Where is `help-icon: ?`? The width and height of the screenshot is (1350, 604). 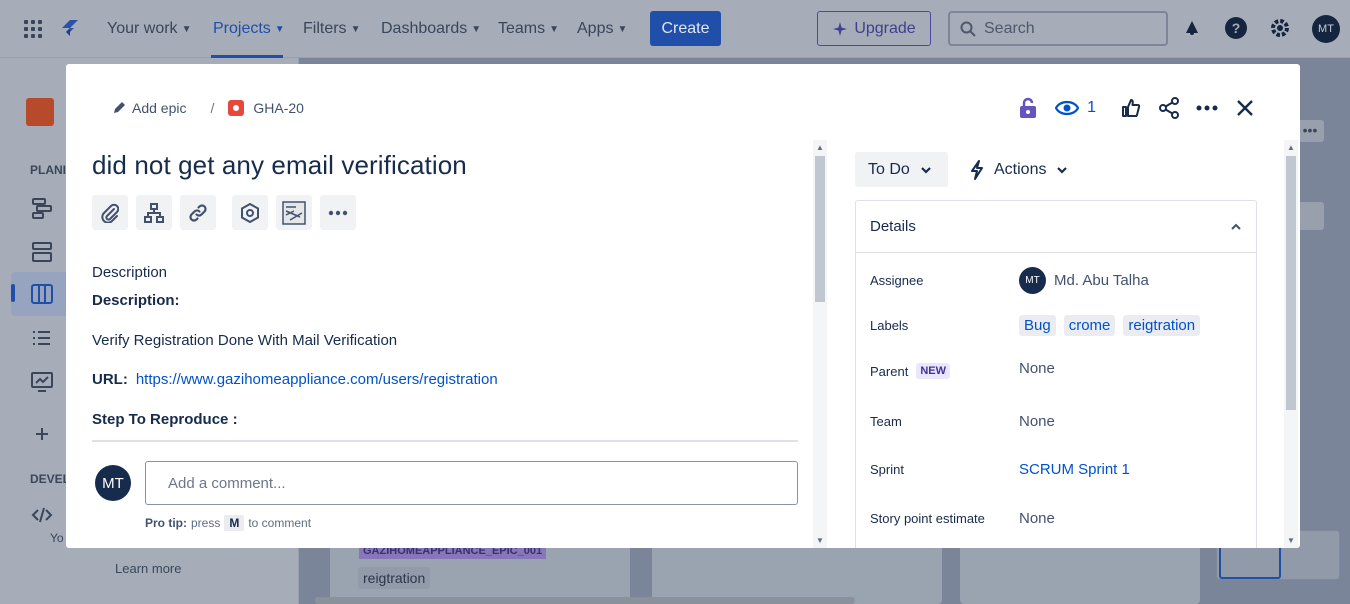 help-icon: ? is located at coordinates (1236, 28).